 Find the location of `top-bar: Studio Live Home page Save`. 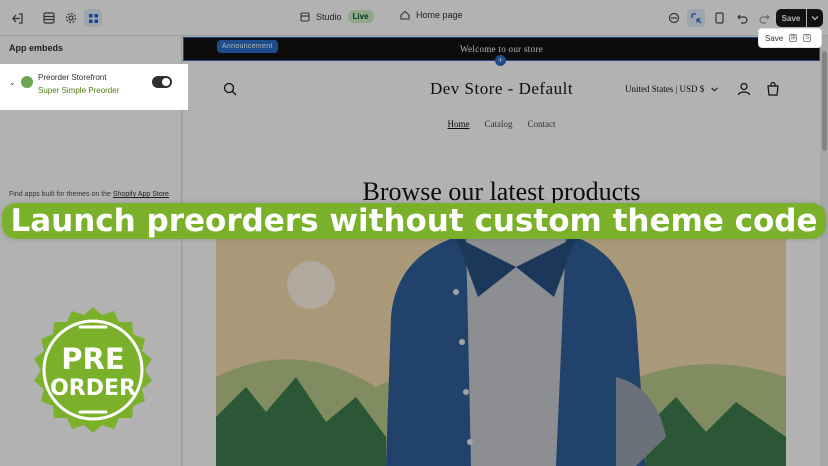

top-bar: Studio Live Home page Save is located at coordinates (414, 18).